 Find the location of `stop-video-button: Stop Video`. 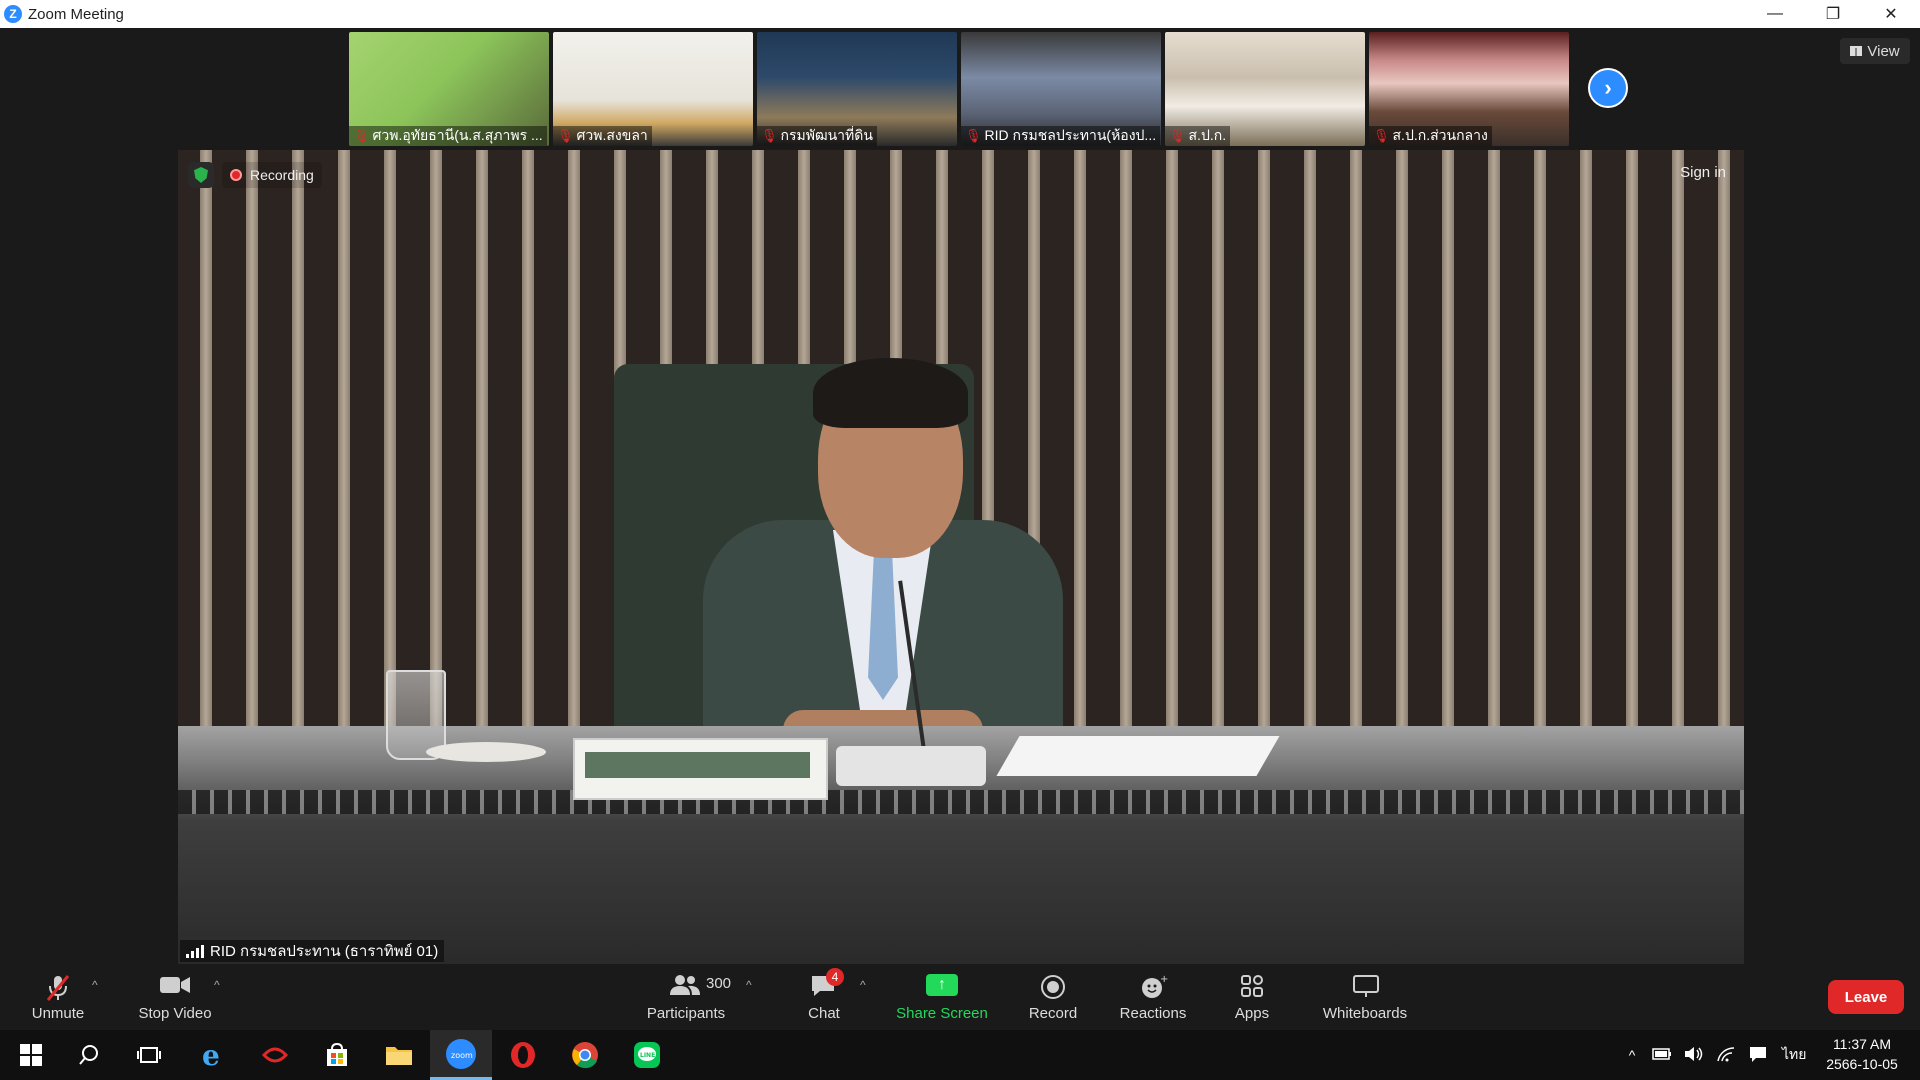

stop-video-button: Stop Video is located at coordinates (175, 997).